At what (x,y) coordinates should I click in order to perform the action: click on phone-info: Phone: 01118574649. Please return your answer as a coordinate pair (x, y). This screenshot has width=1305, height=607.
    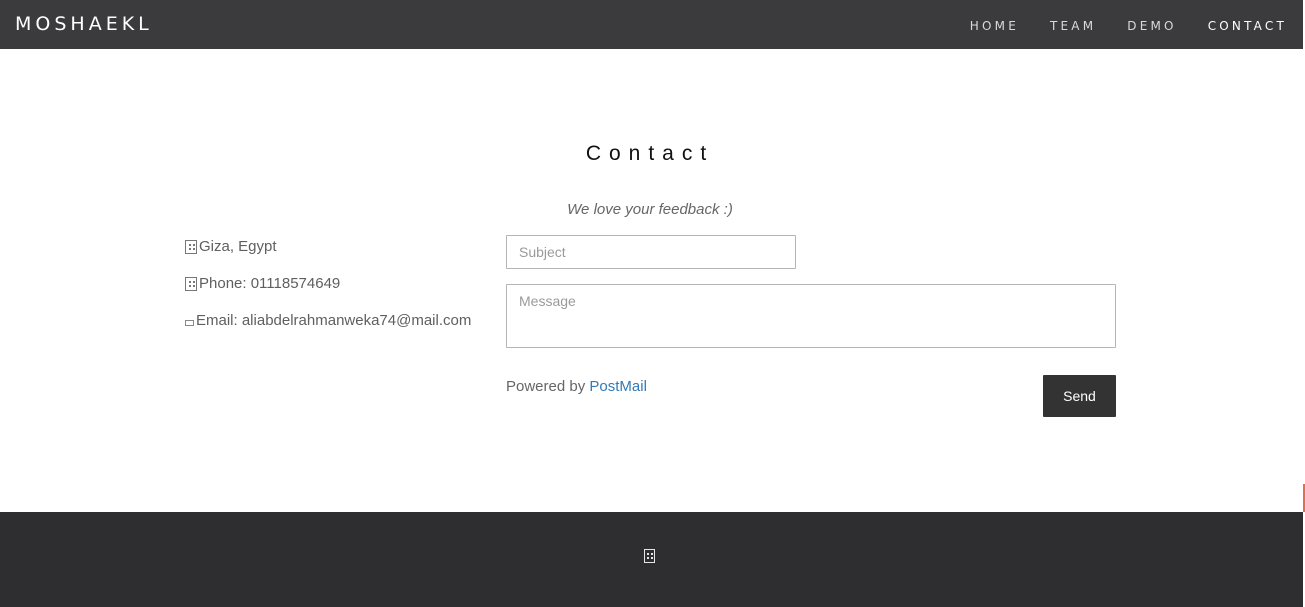
    Looking at the image, I should click on (262, 284).